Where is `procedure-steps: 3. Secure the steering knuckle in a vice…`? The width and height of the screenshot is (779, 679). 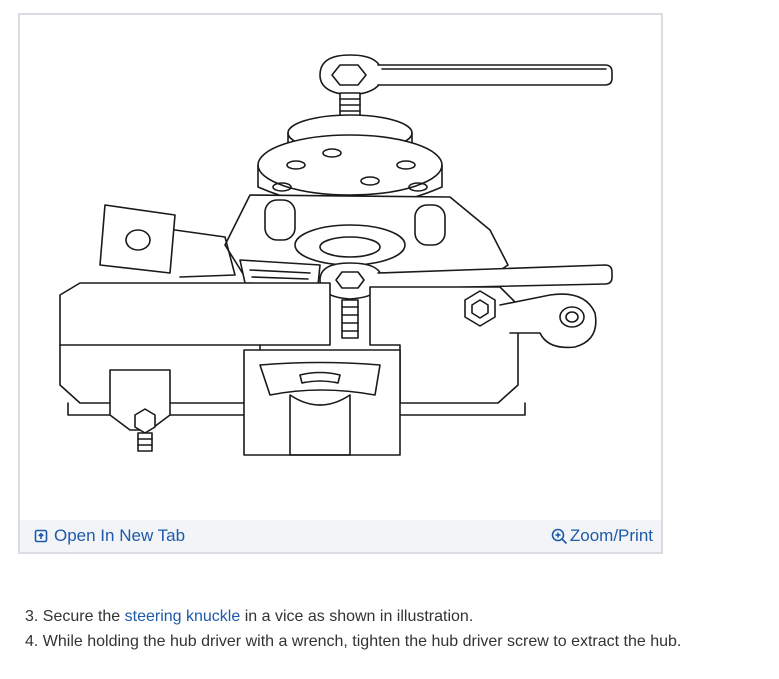 procedure-steps: 3. Secure the steering knuckle in a vice… is located at coordinates (395, 629).